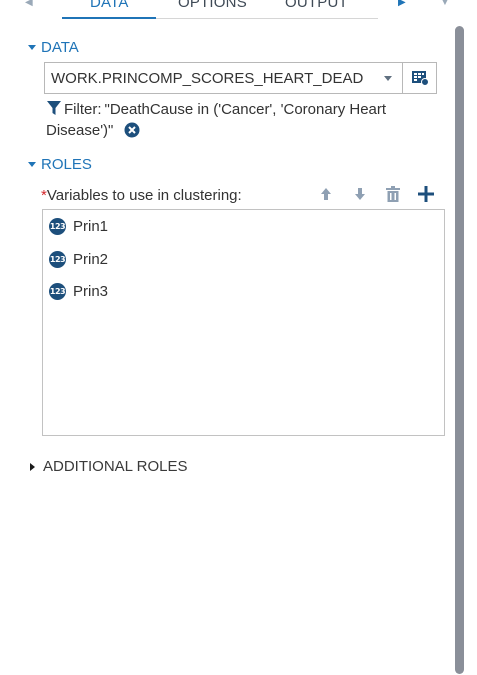 The width and height of the screenshot is (477, 675). Describe the element at coordinates (91, 291) in the screenshot. I see `variable-name: Prin3` at that location.